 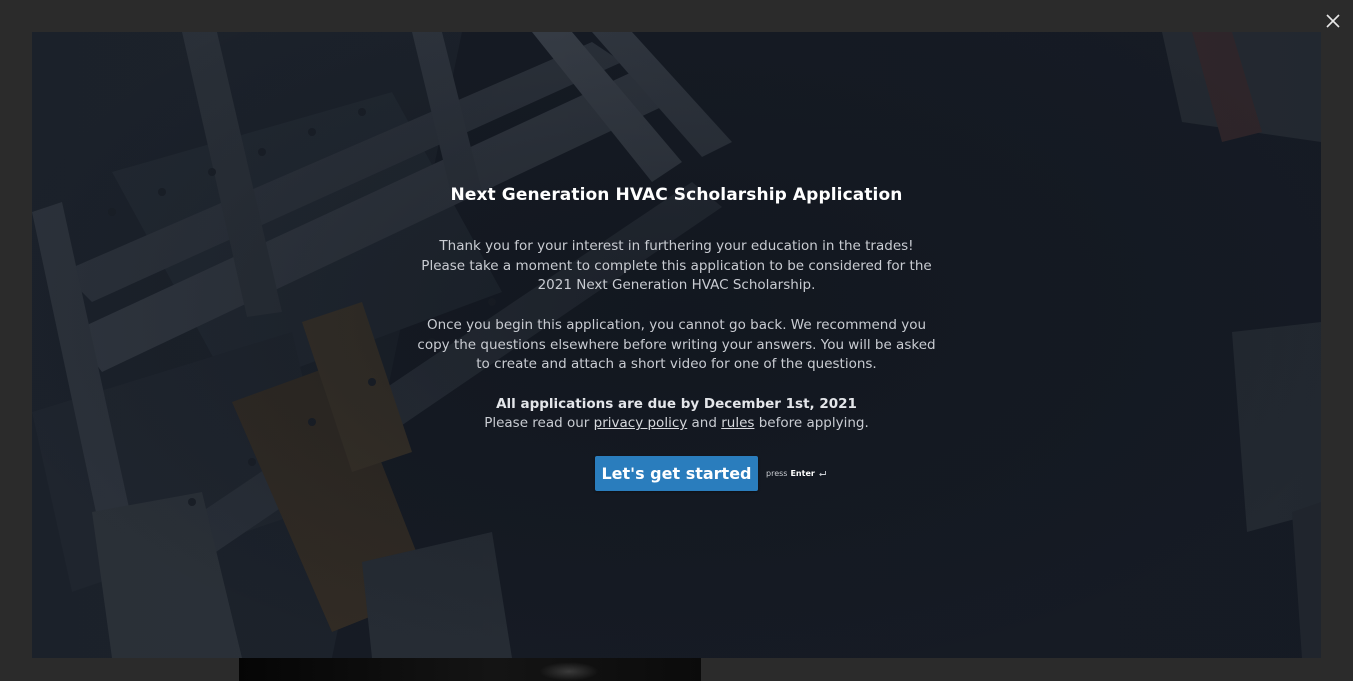 I want to click on close-button, so click(x=1333, y=21).